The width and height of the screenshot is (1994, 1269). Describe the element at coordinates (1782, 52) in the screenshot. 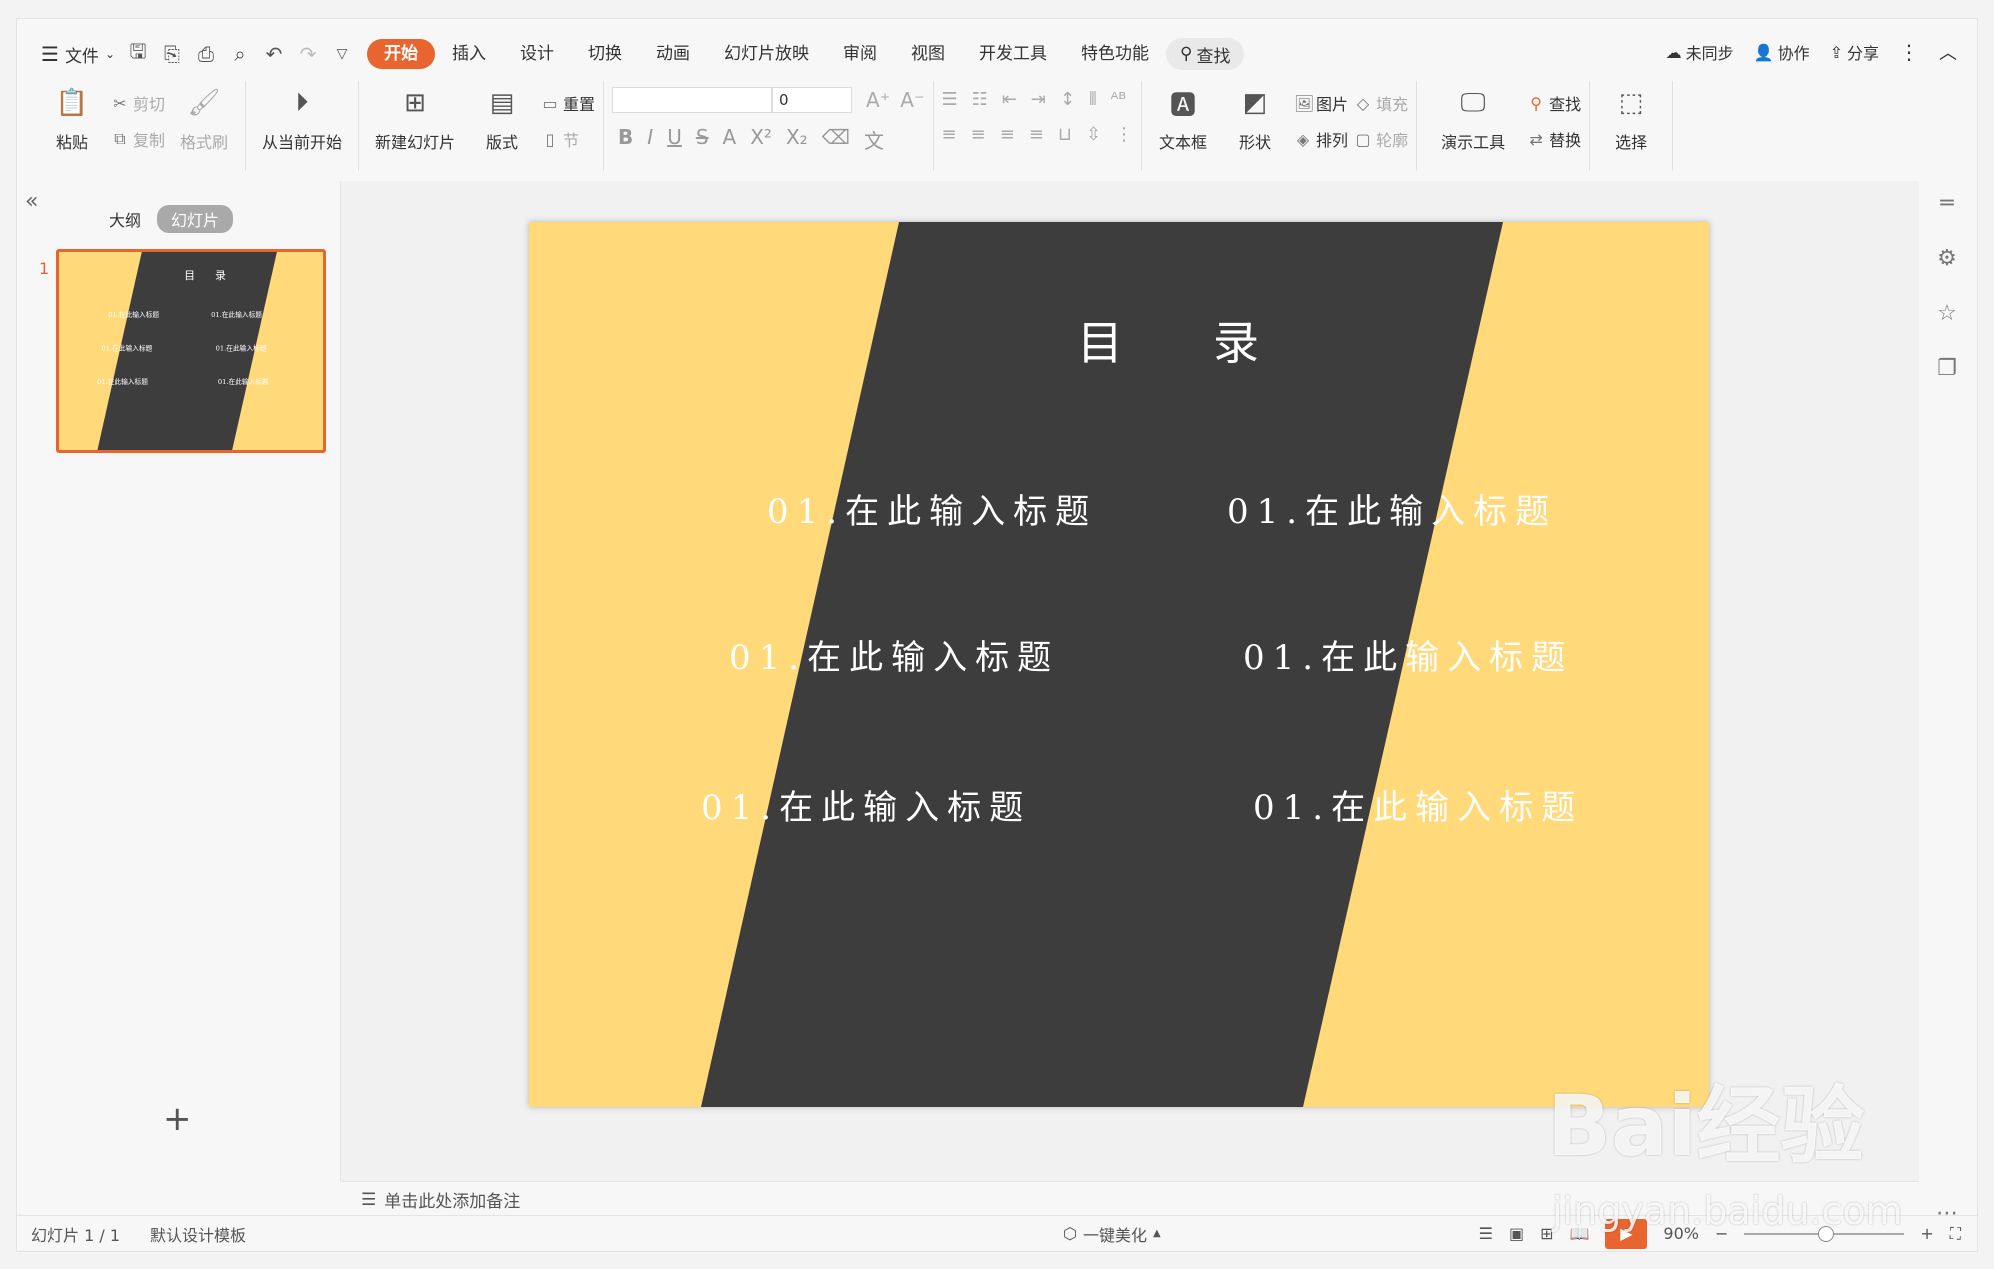

I see `collab-button: 👤 协作` at that location.